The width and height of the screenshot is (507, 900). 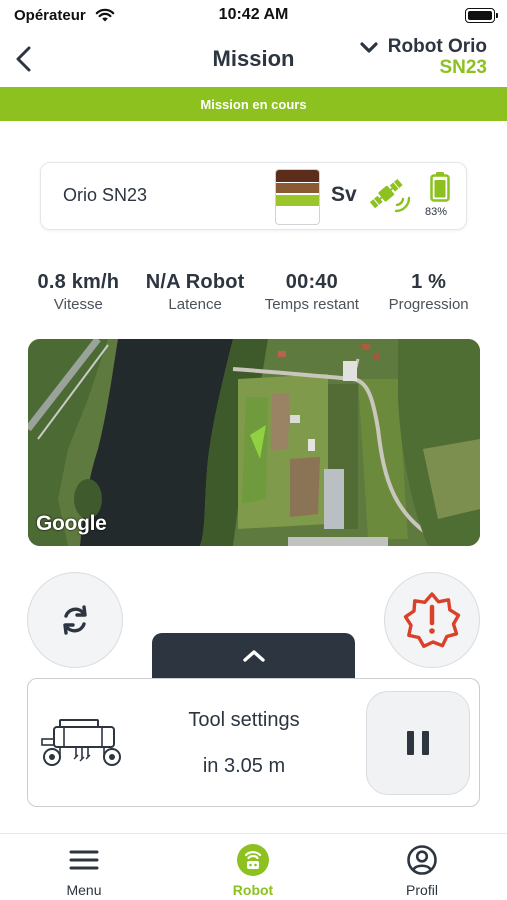 I want to click on stat-progress: 1 % Progression, so click(x=428, y=292).